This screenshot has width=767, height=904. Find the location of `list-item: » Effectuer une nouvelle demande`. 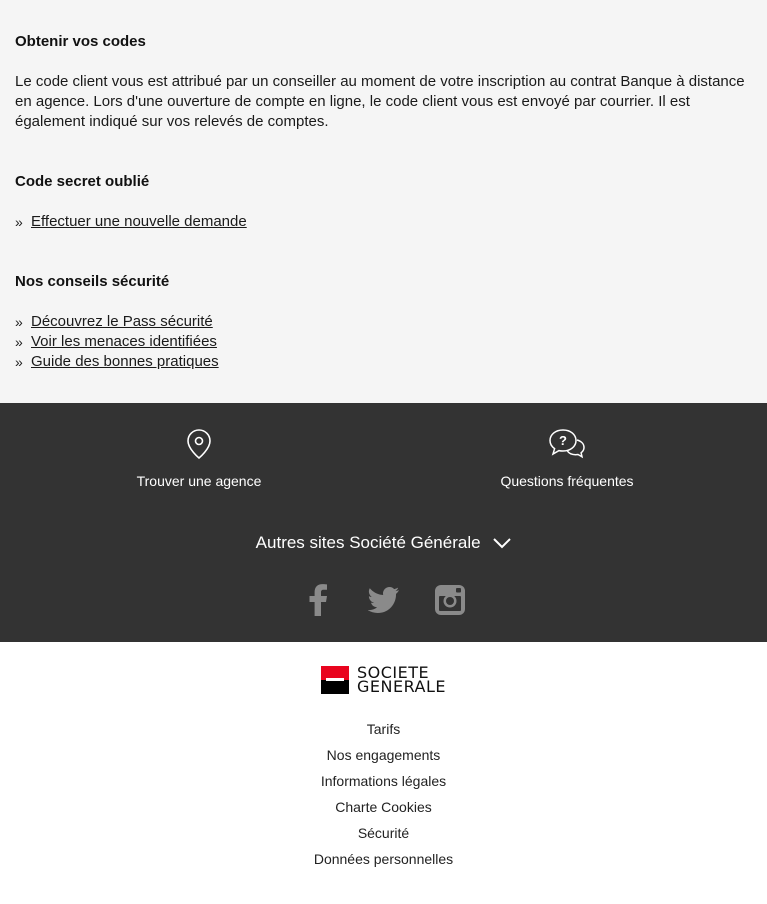

list-item: » Effectuer une nouvelle demande is located at coordinates (383, 222).